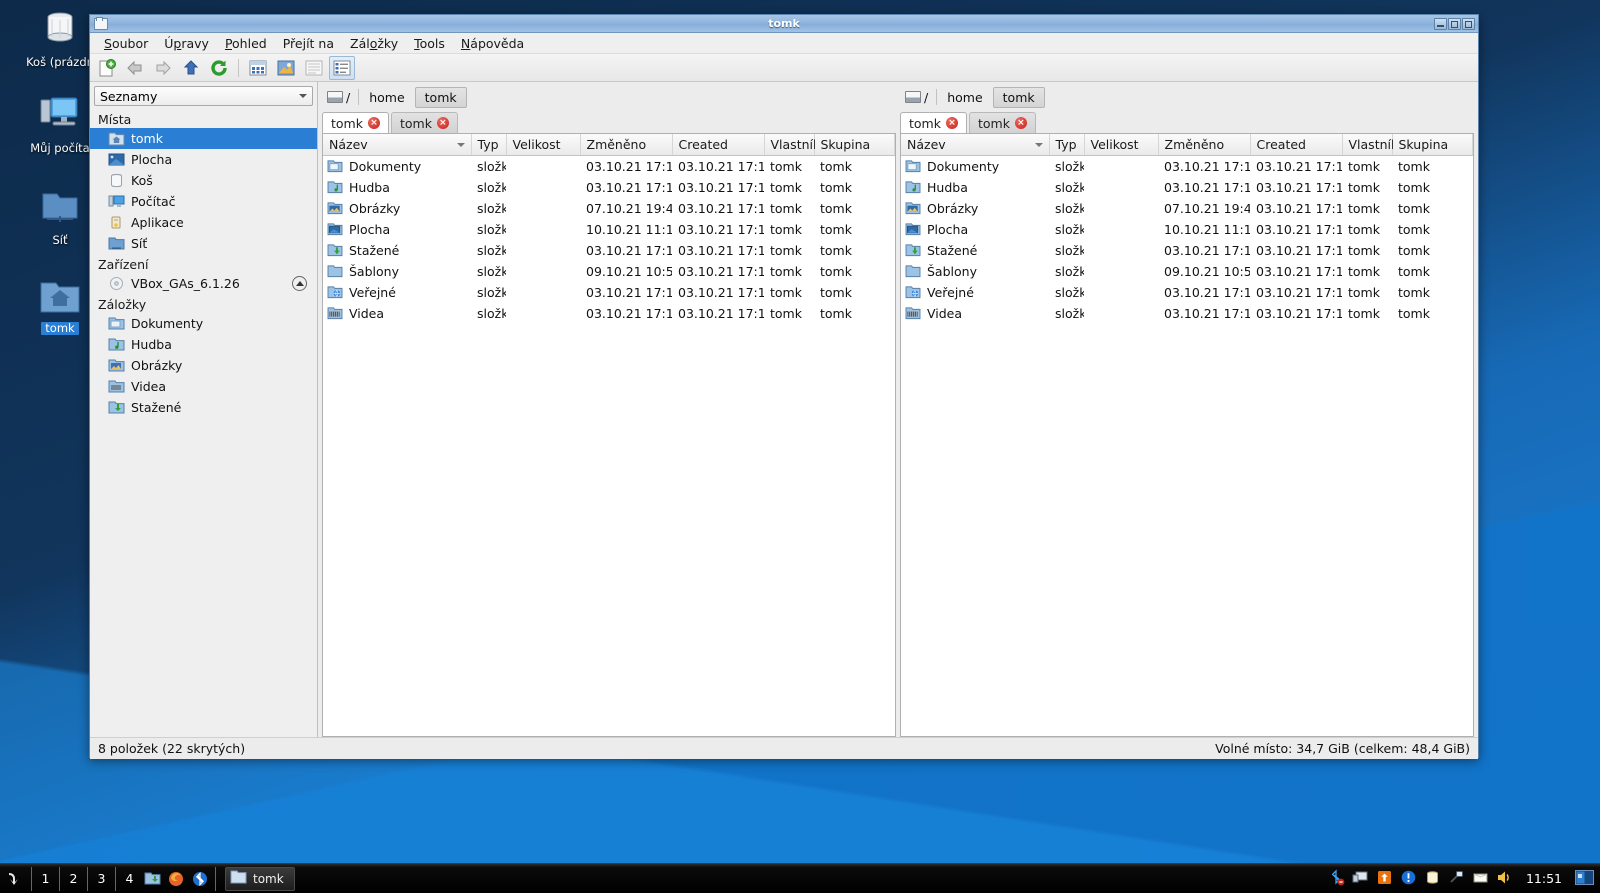 The width and height of the screenshot is (1600, 893). I want to click on bluetooth-icon, so click(200, 879).